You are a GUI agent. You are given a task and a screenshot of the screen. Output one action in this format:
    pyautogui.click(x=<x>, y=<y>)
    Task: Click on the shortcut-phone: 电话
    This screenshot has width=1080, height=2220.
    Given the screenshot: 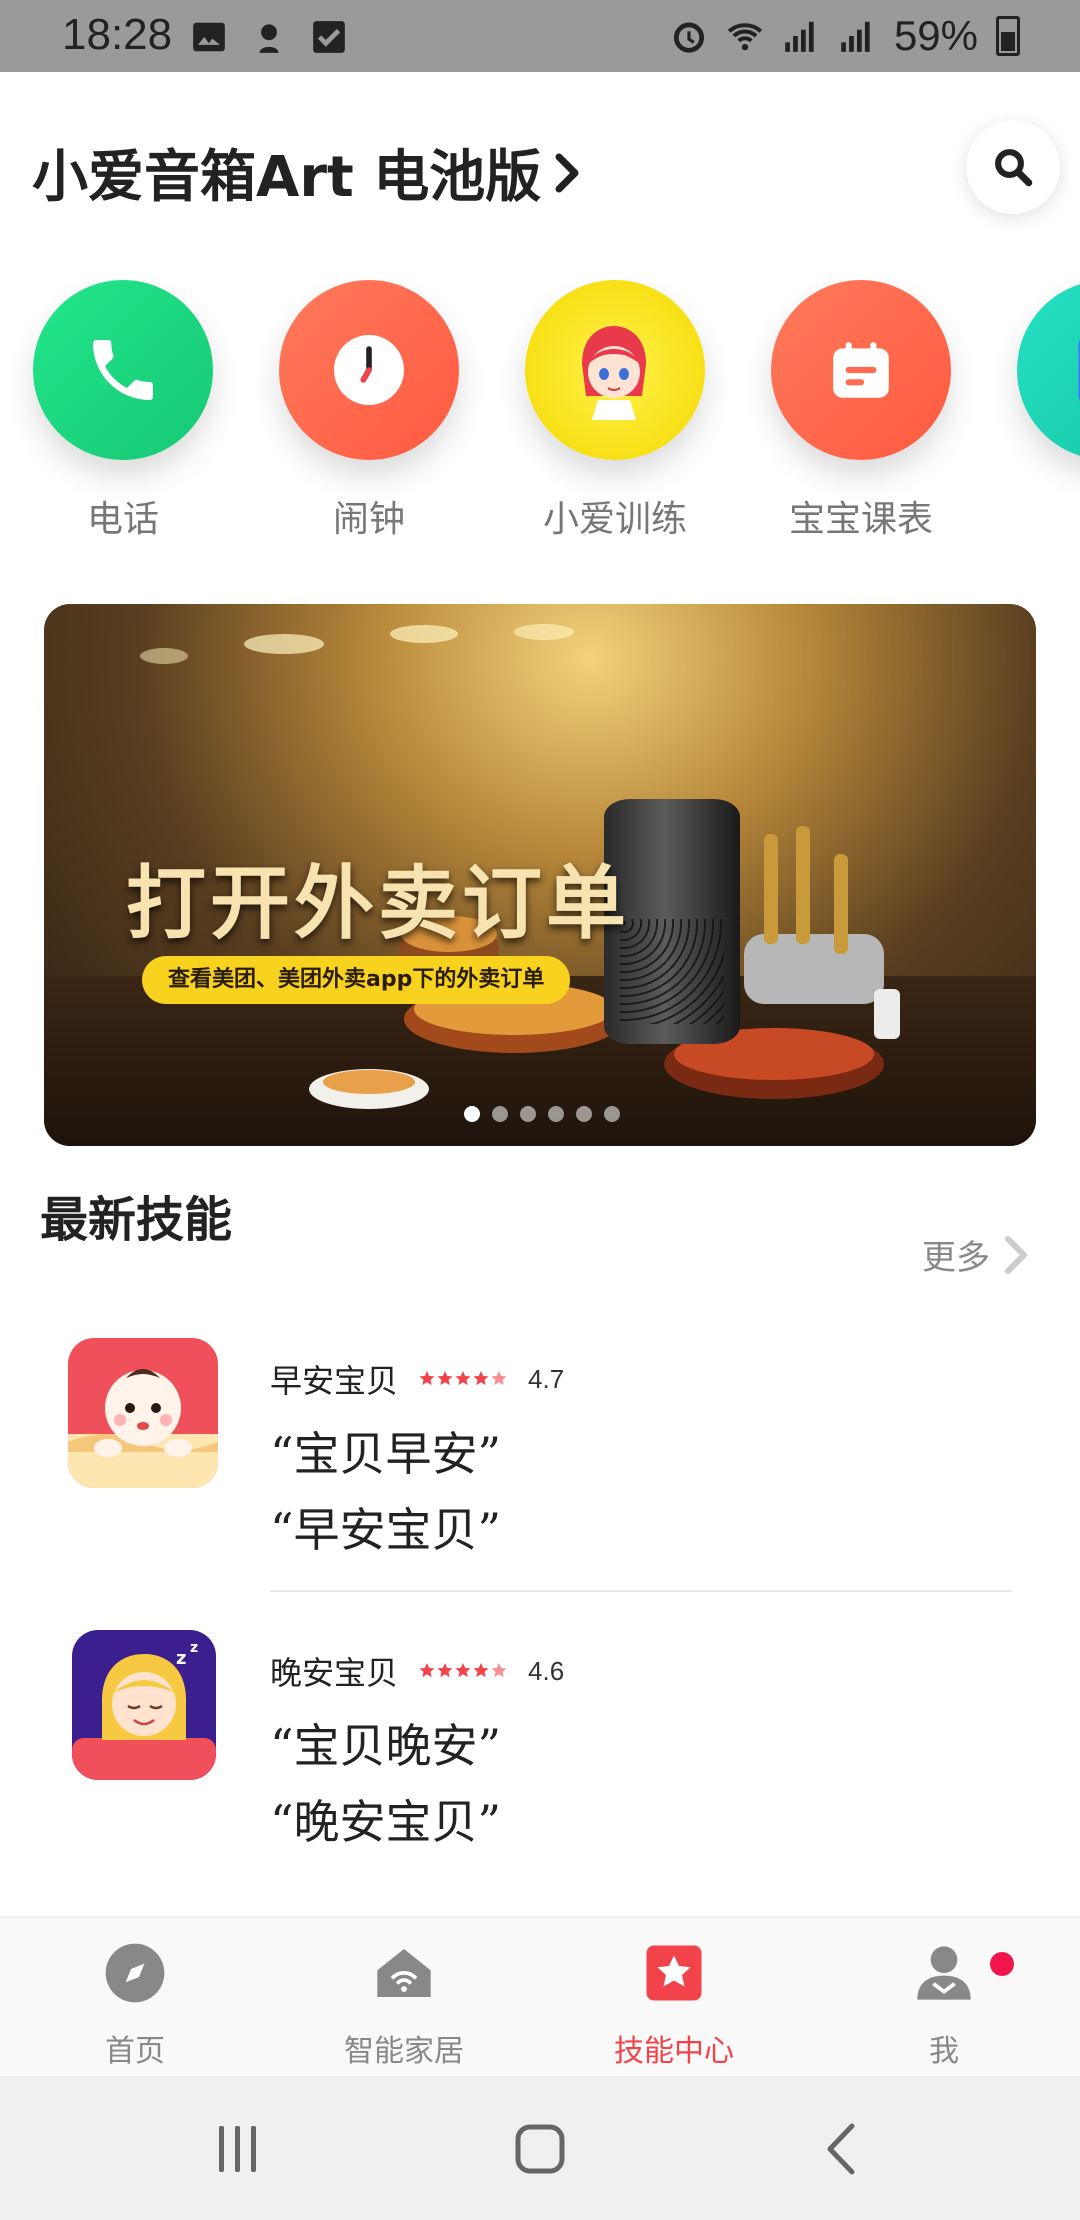 What is the action you would take?
    pyautogui.click(x=123, y=411)
    